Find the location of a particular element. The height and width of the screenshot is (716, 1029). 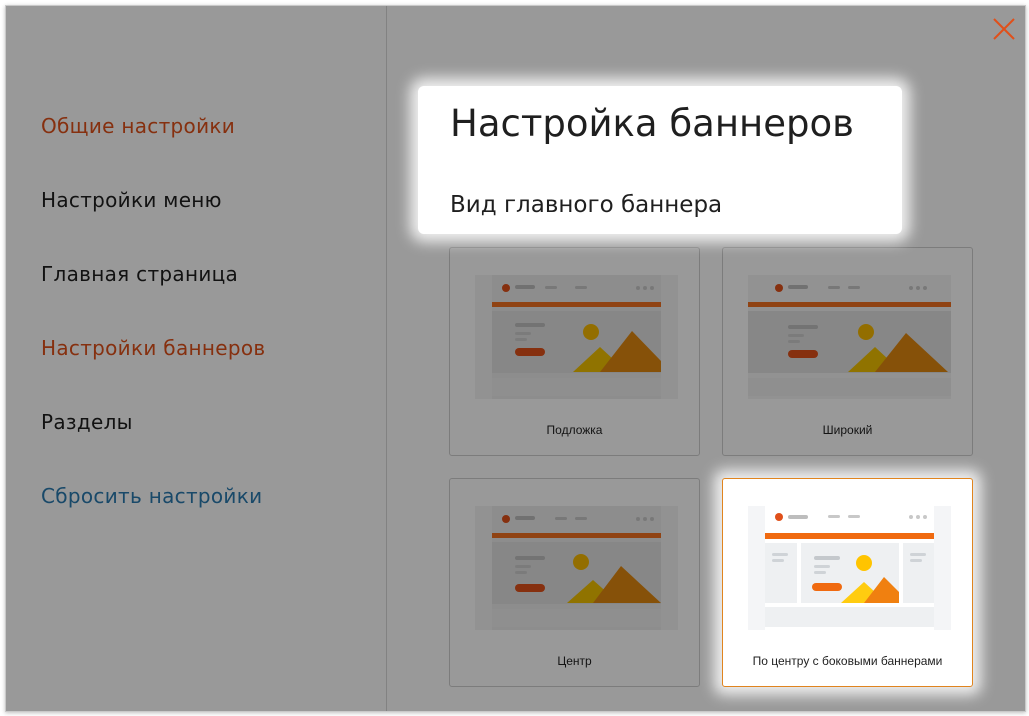

banner-option-wide: Широкий is located at coordinates (847, 351).